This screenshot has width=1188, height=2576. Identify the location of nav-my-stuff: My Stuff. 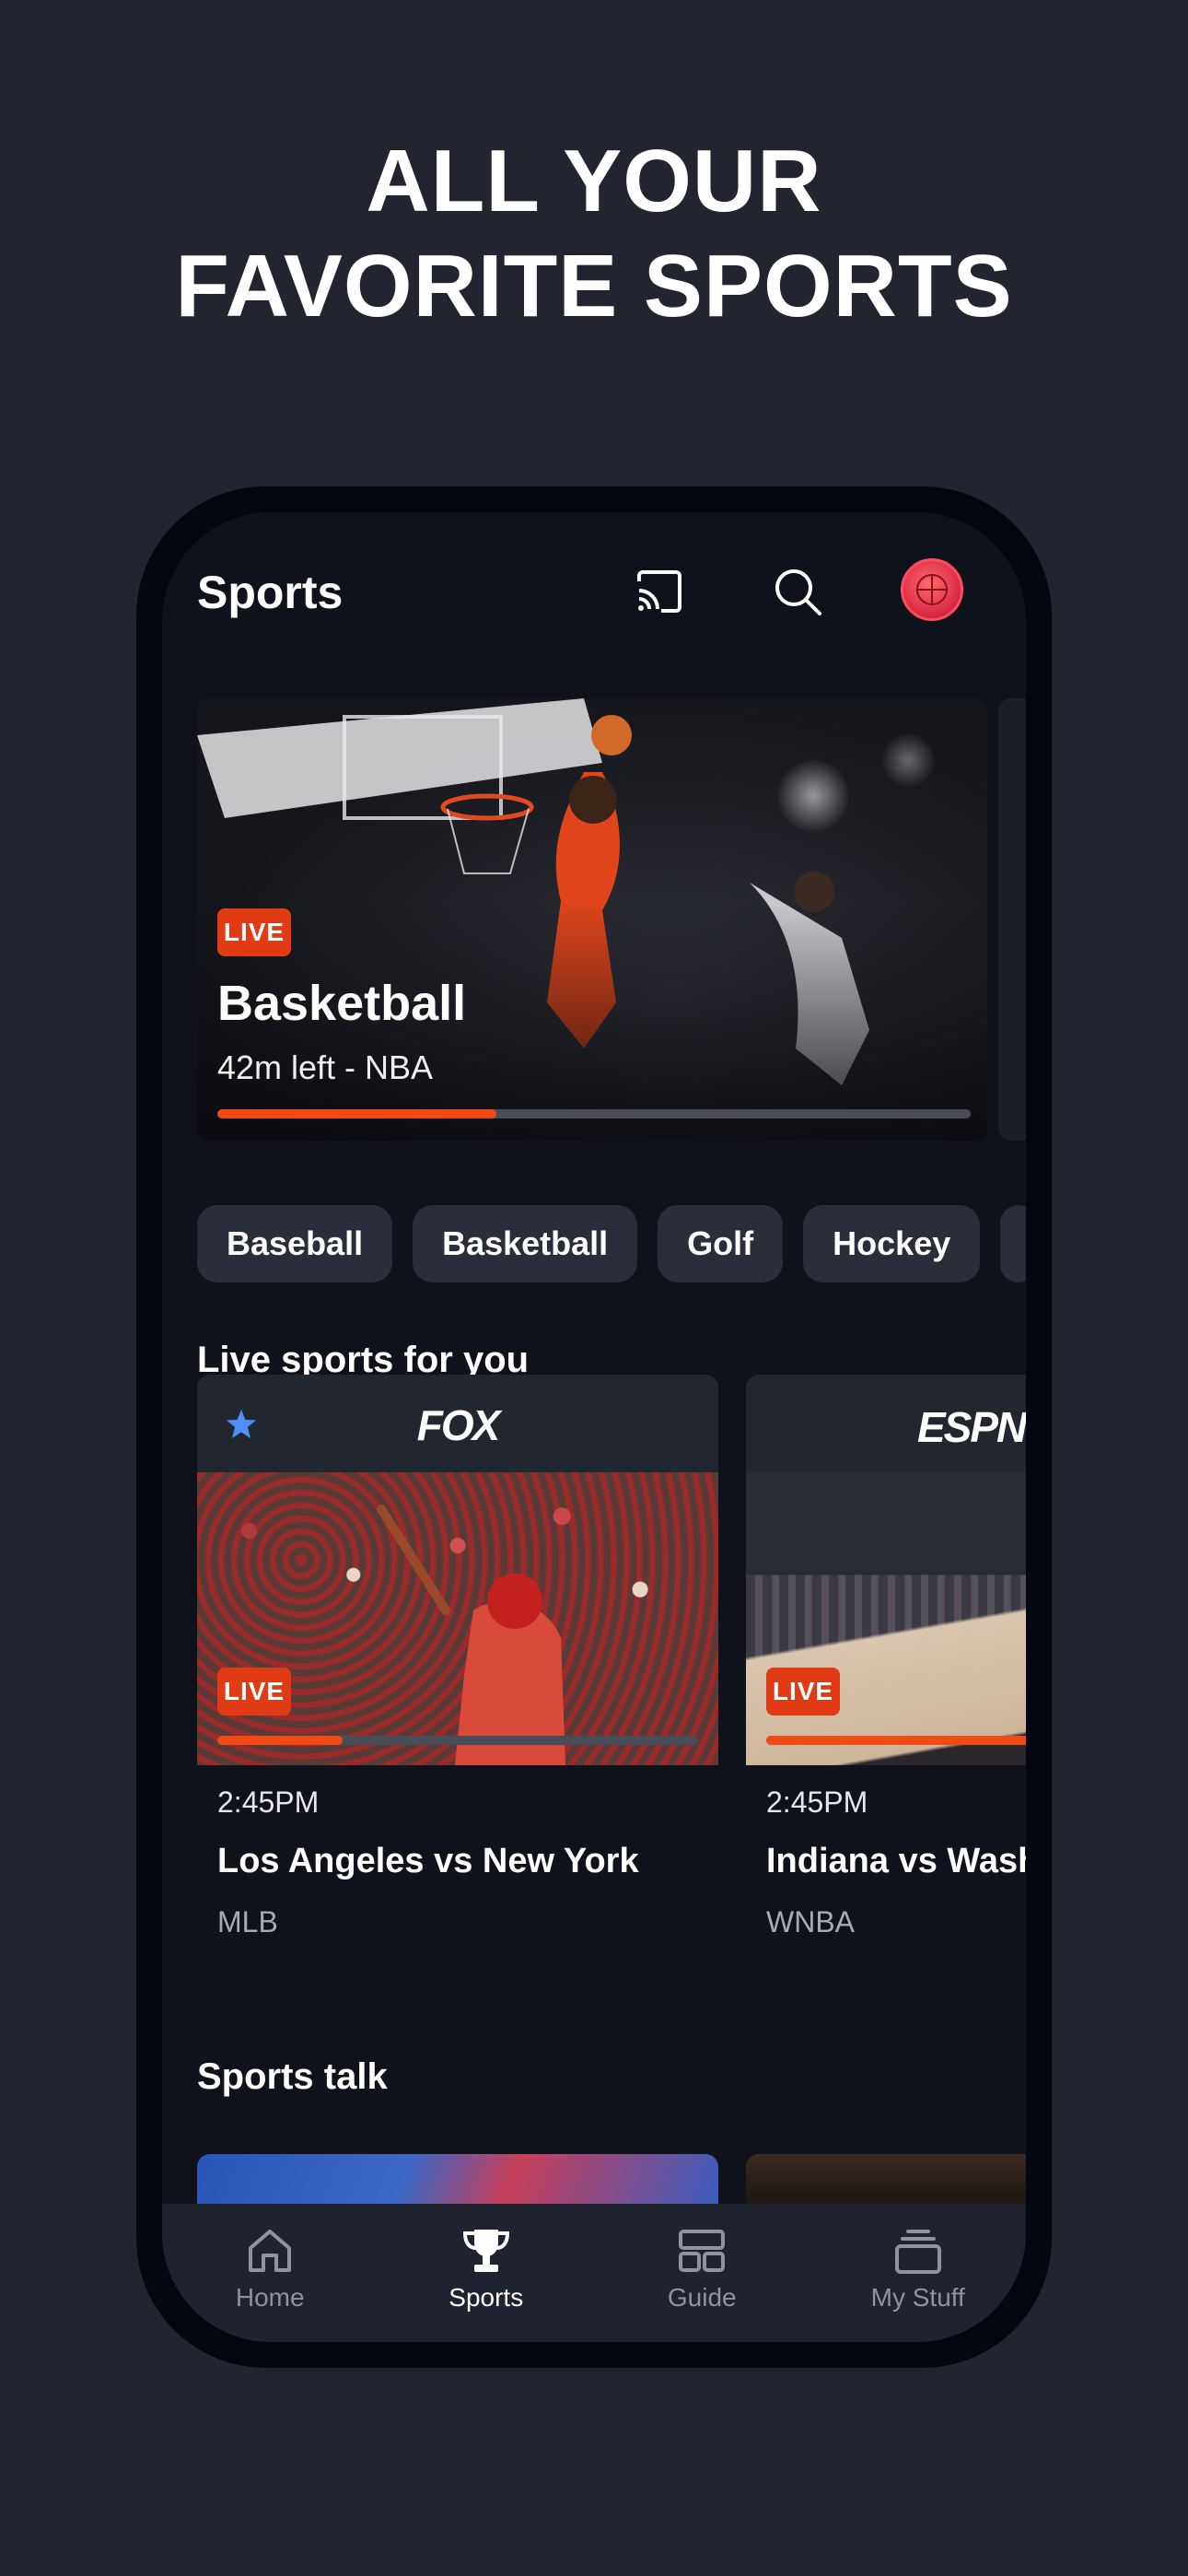
(918, 2273).